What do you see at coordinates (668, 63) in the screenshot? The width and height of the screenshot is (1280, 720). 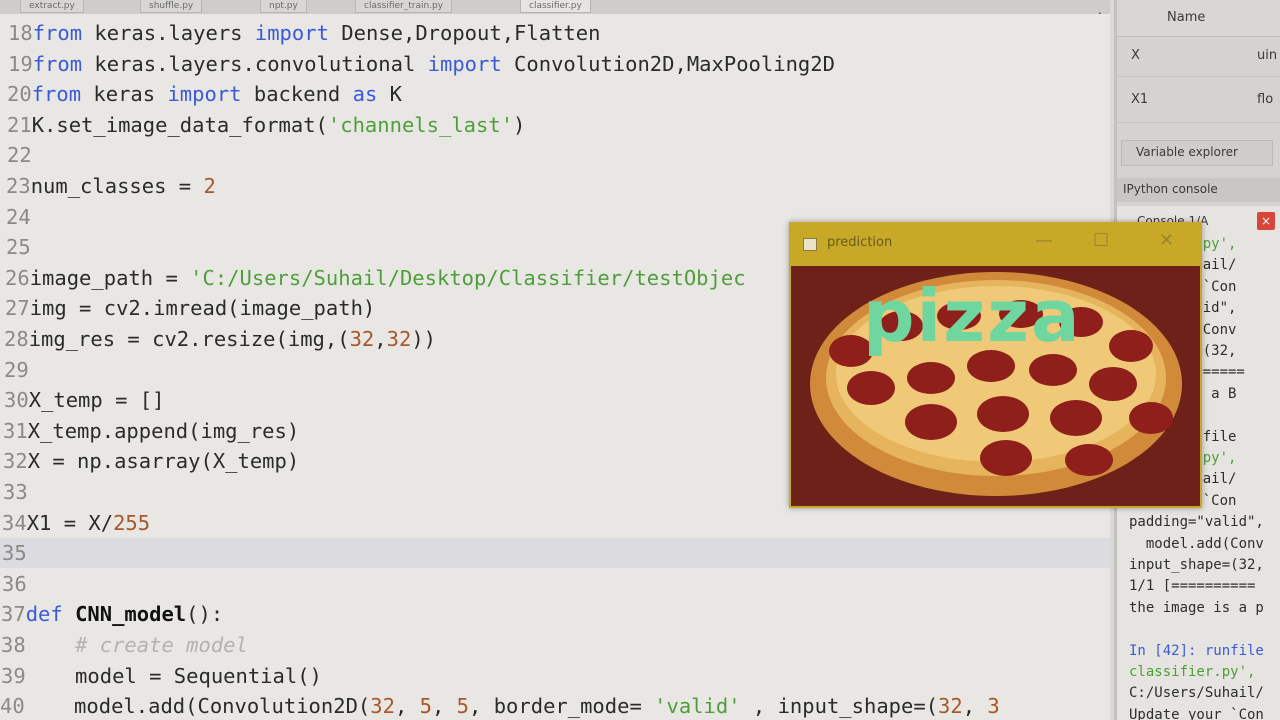 I see `code-token: Convolution2D,MaxPooling2D` at bounding box center [668, 63].